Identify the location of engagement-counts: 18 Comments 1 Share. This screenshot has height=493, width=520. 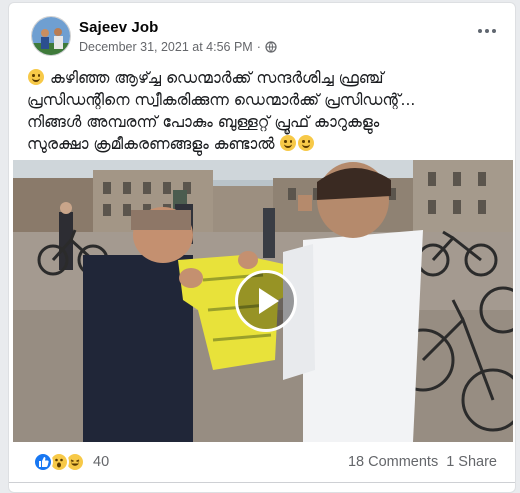
(422, 462).